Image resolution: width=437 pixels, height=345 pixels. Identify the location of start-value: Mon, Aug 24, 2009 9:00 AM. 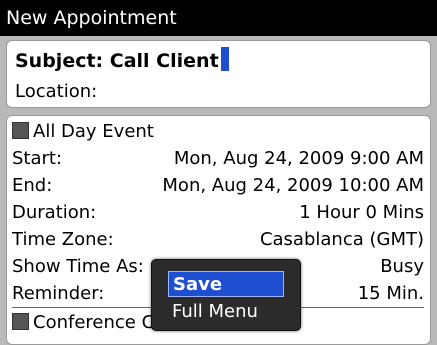
(299, 159).